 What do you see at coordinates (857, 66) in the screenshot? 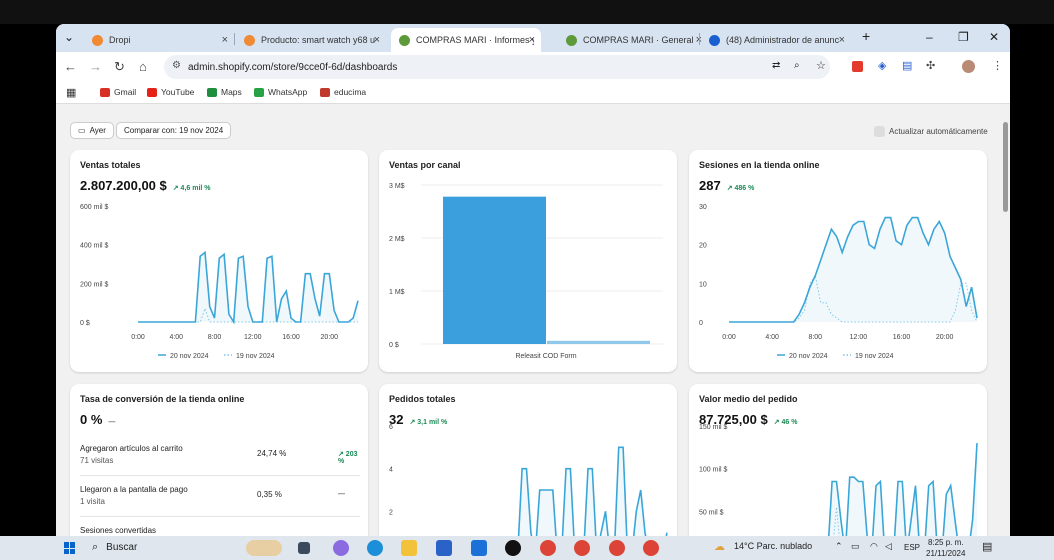
I see `extension-download-icon` at bounding box center [857, 66].